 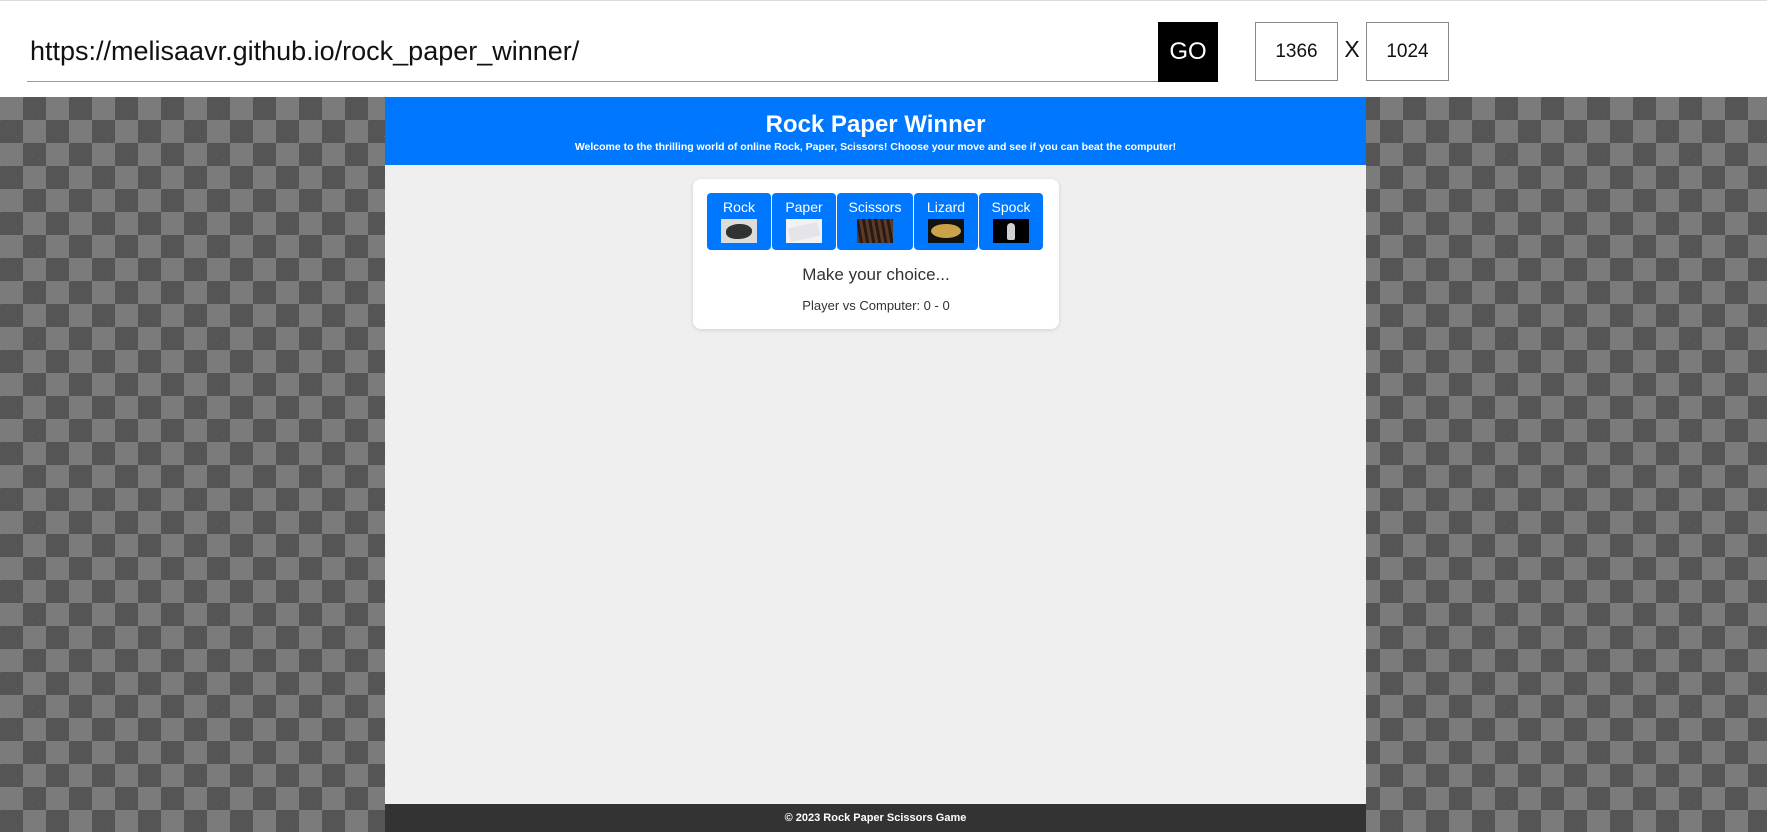 I want to click on spock-button: Spock, so click(x=1011, y=221).